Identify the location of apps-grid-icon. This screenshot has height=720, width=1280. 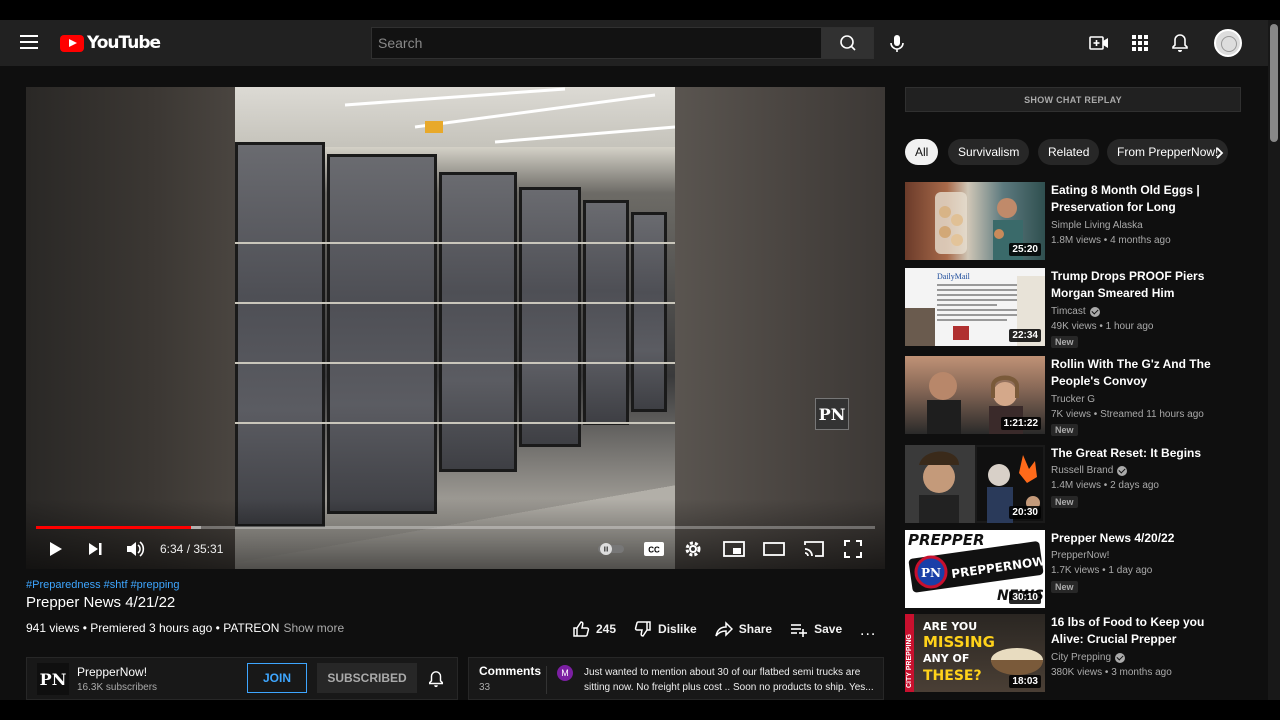
(1140, 43).